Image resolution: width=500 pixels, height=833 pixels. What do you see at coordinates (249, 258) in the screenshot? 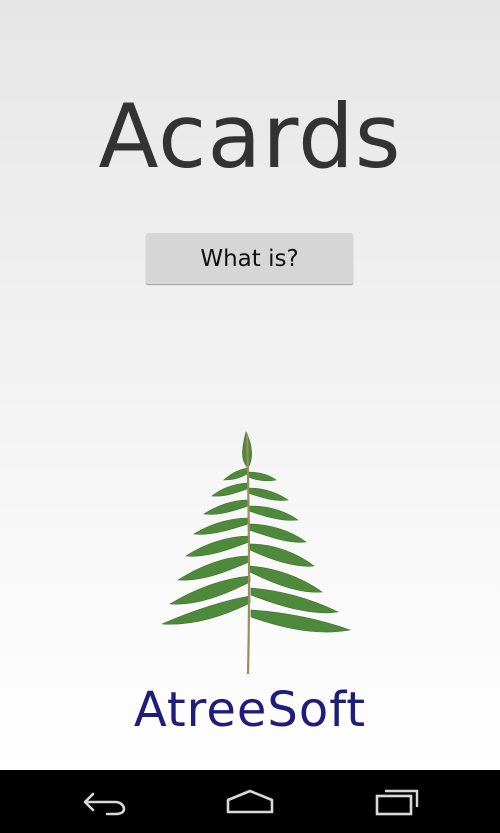
I see `what-is-button: What is?` at bounding box center [249, 258].